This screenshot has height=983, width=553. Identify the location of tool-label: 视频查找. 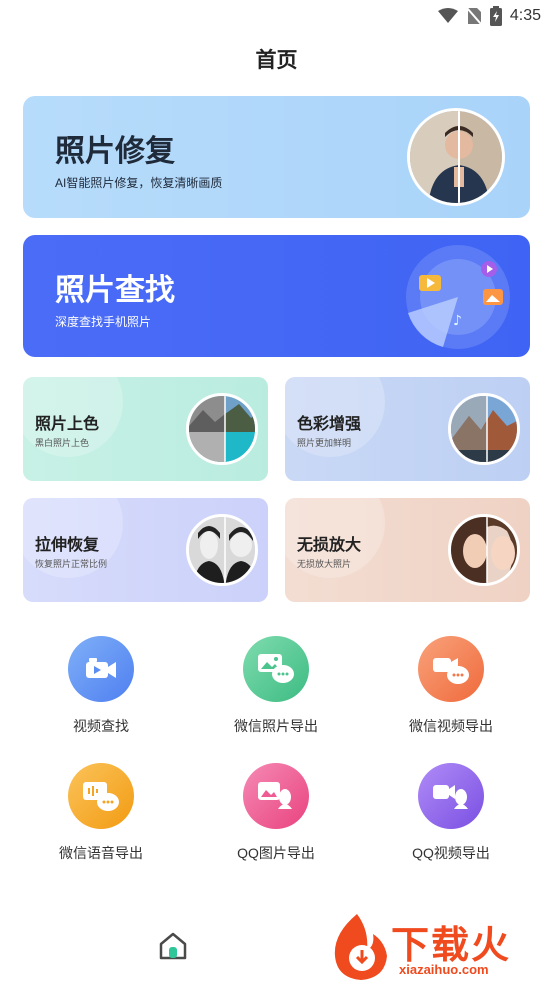
(101, 726).